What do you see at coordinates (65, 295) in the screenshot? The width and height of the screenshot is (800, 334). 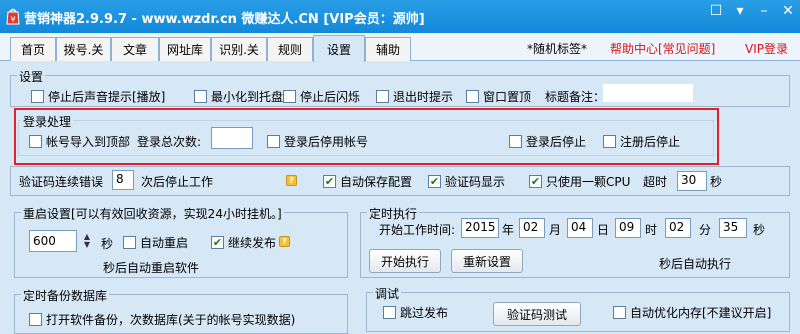 I see `backup-legend: 定时备份数据库` at bounding box center [65, 295].